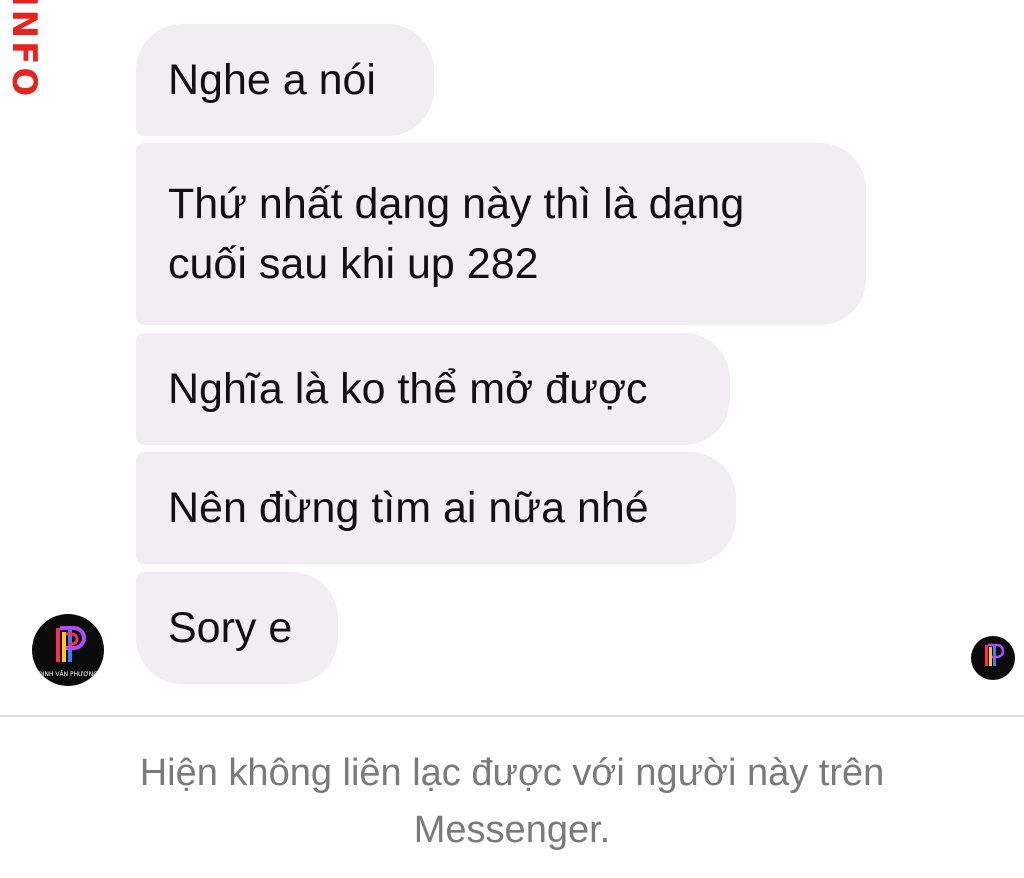 The width and height of the screenshot is (1024, 878). What do you see at coordinates (408, 389) in the screenshot?
I see `message-text: Nghĩa là ko thể mở được` at bounding box center [408, 389].